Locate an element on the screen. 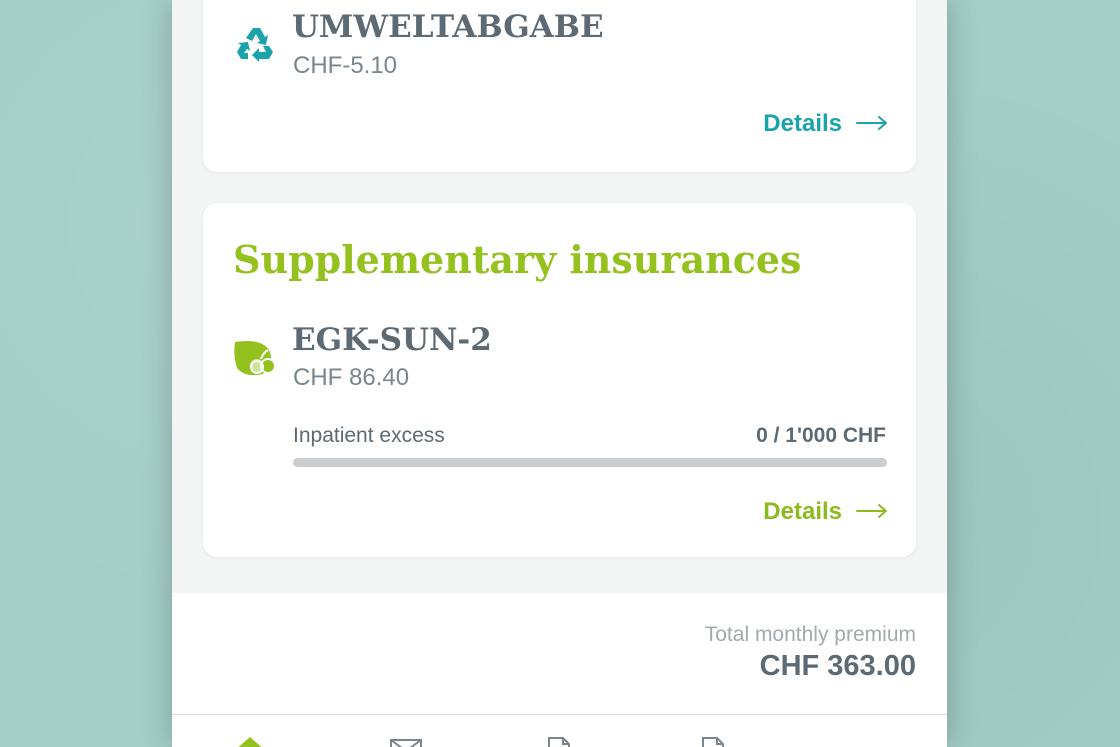 This screenshot has height=747, width=1120. bottom-nav is located at coordinates (559, 730).